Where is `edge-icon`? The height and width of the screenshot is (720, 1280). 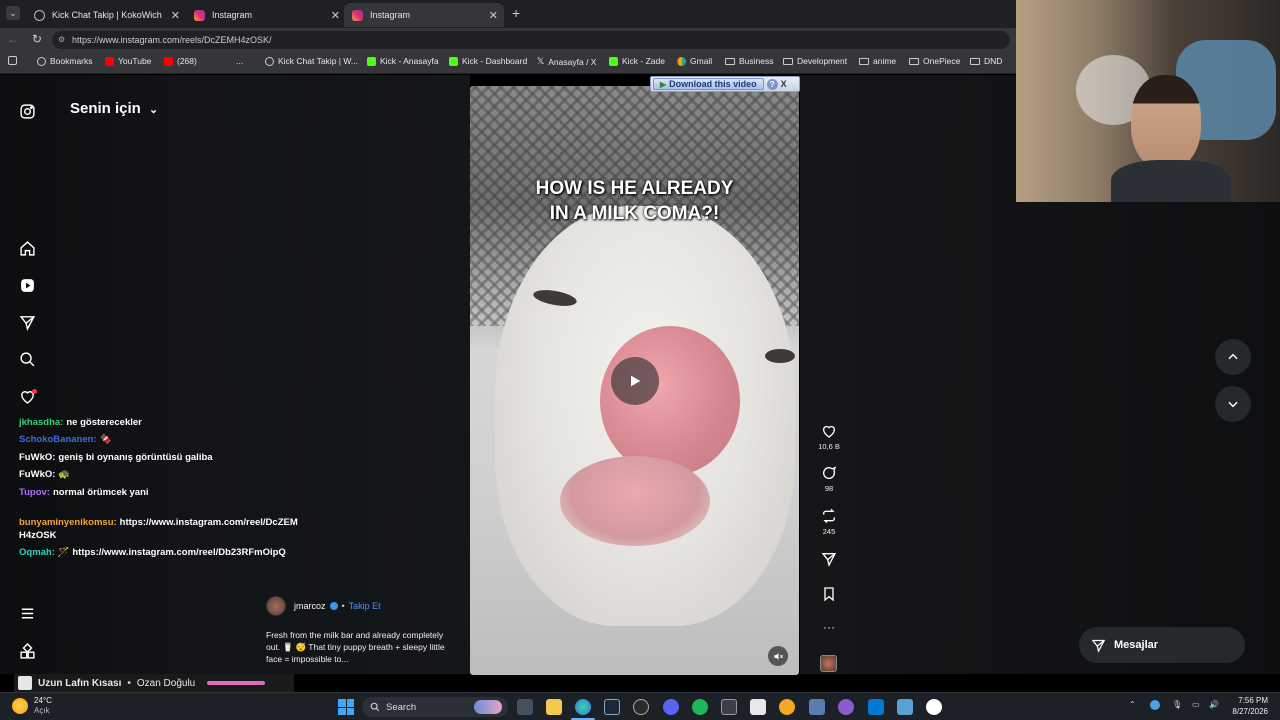
edge-icon is located at coordinates (583, 707).